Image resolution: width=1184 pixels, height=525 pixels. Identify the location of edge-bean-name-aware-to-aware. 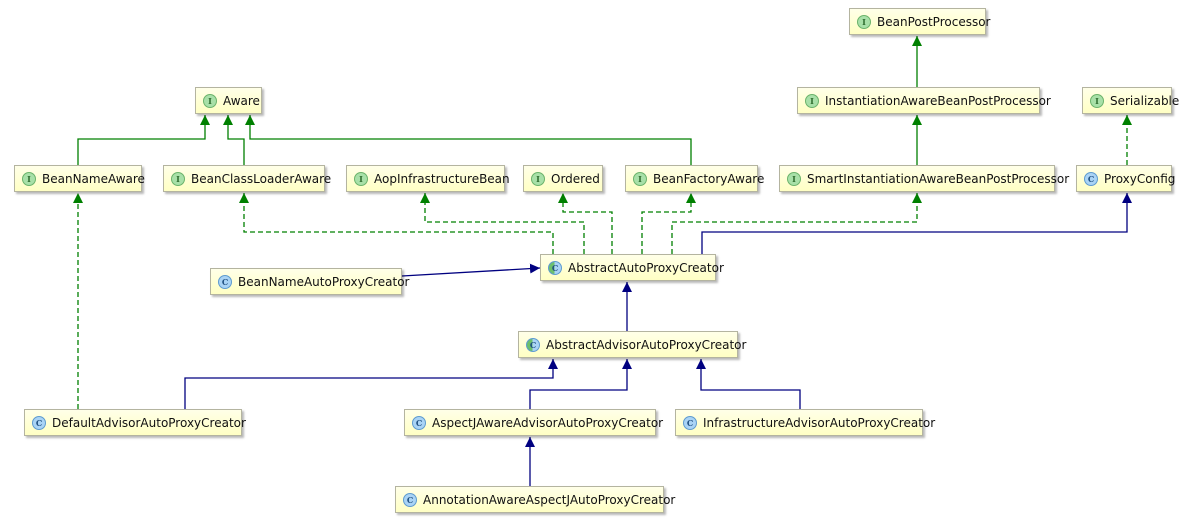
(143, 140).